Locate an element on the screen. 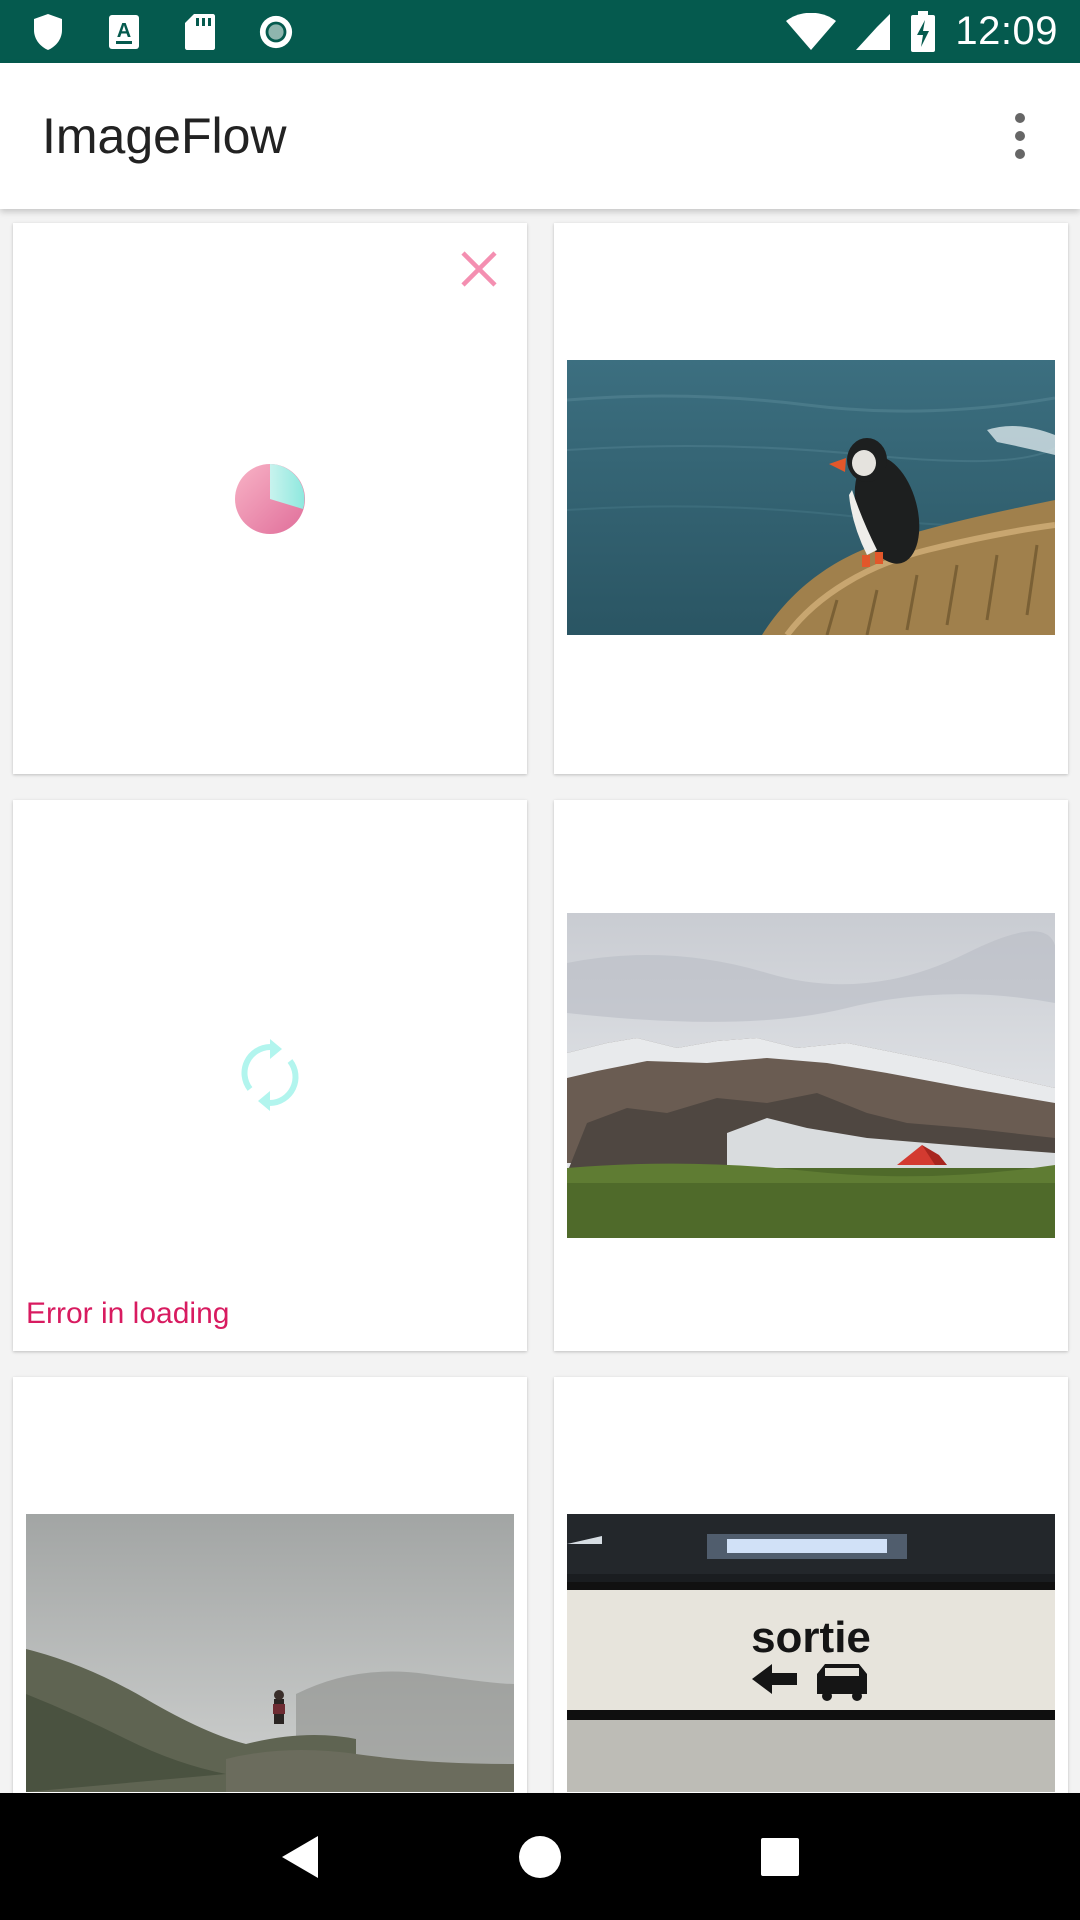  image-card-error: Error in loading is located at coordinates (270, 1075).